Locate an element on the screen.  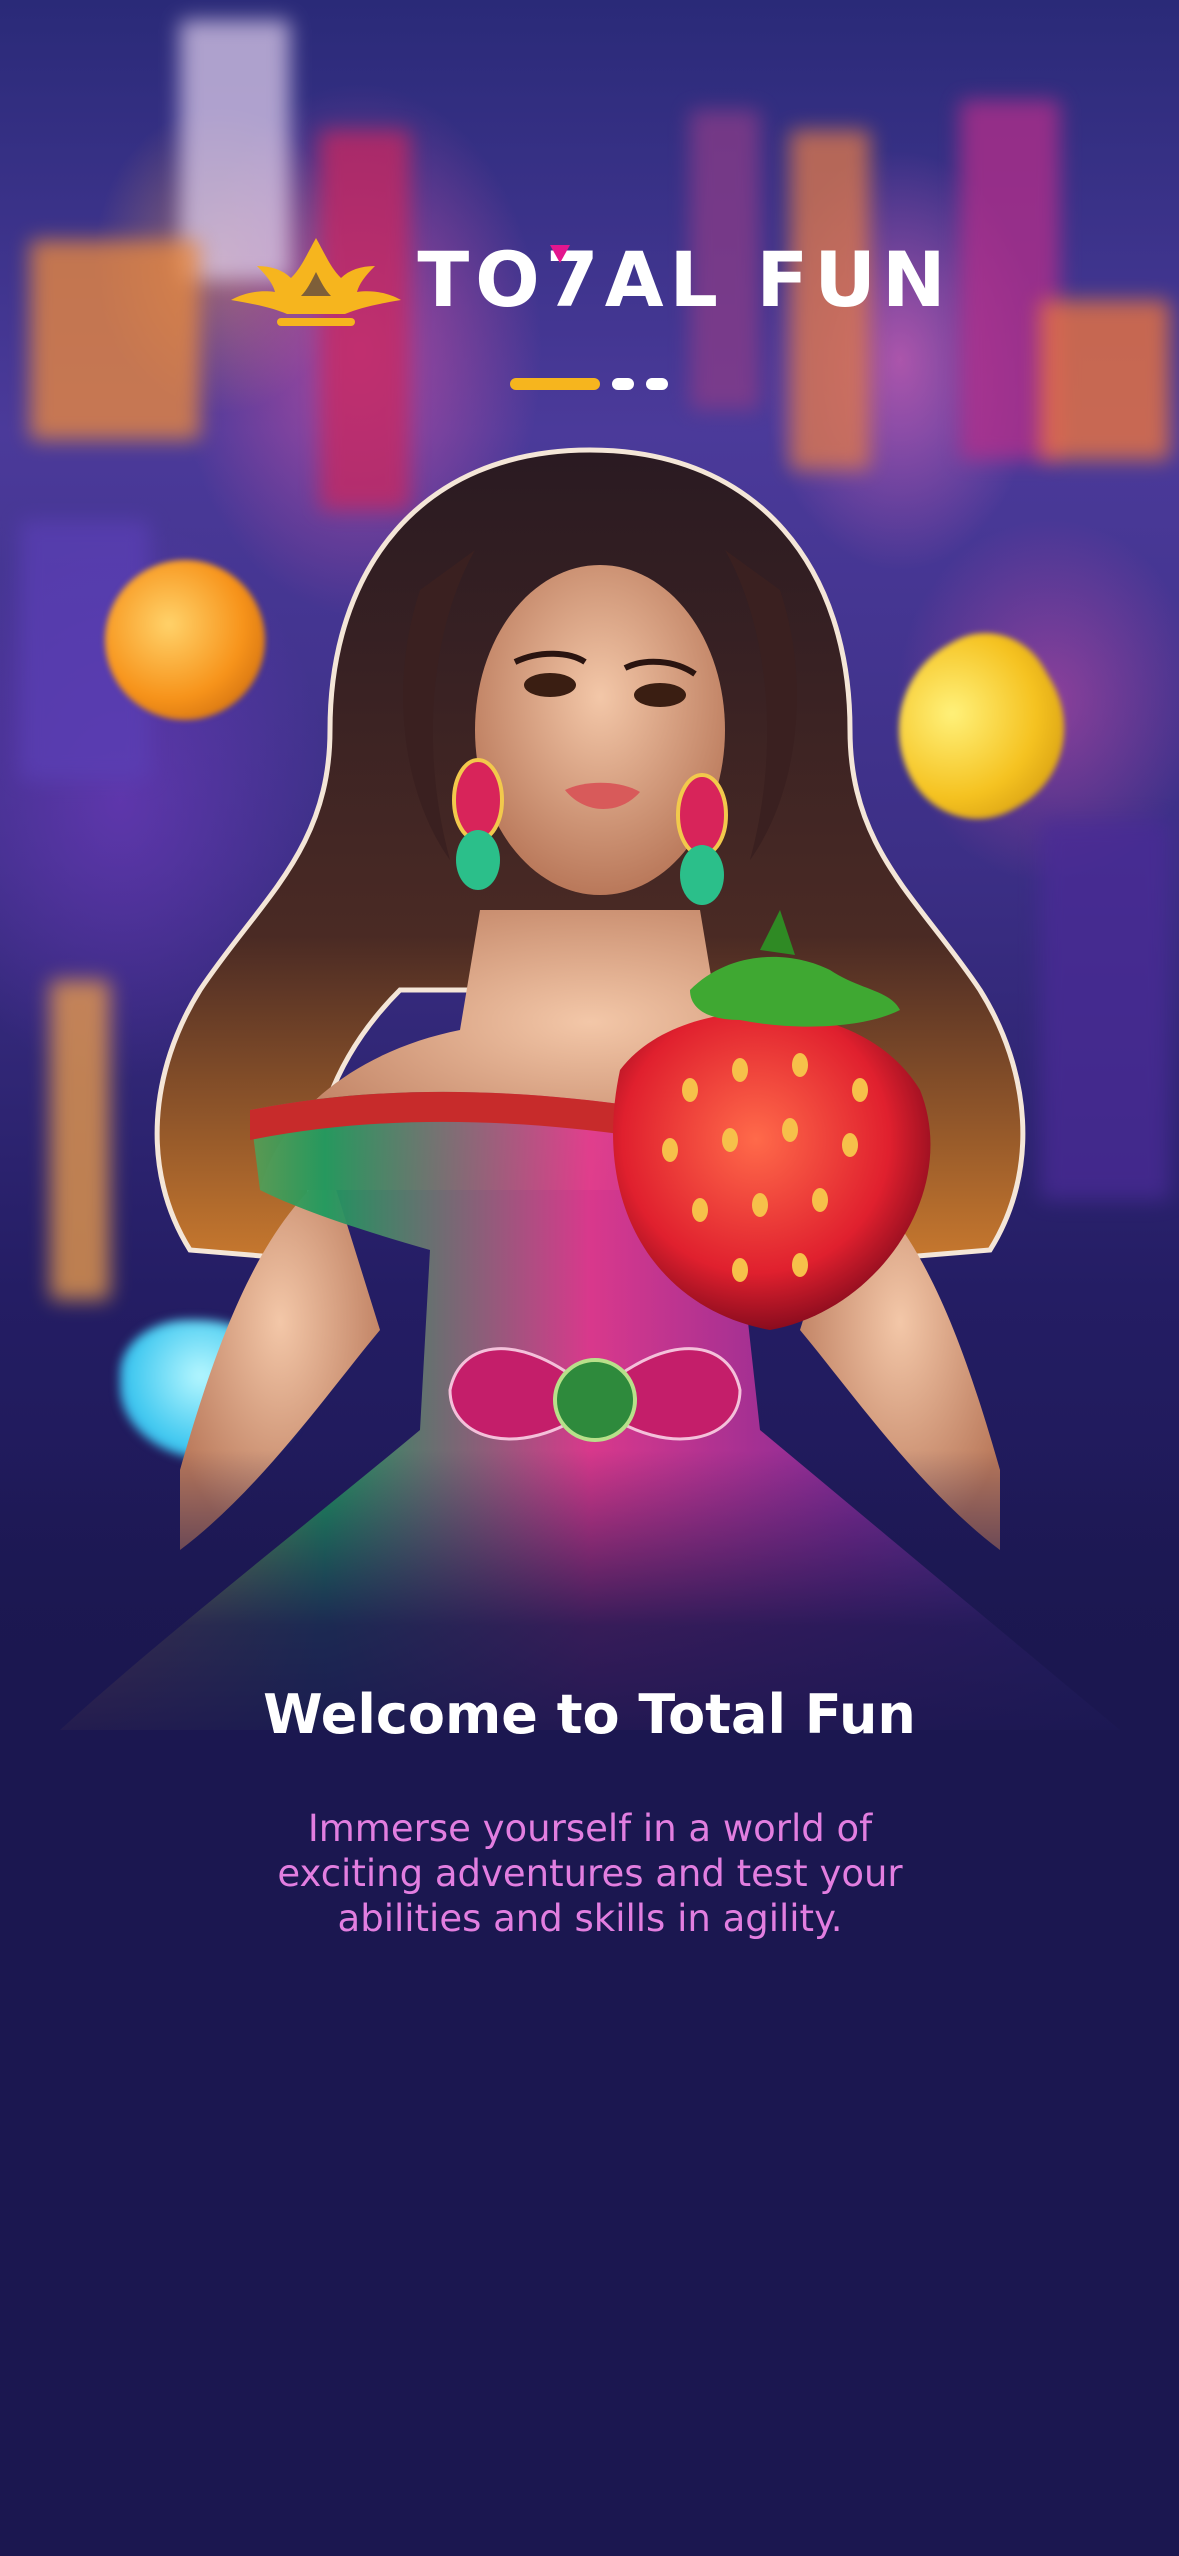
brand-accent-triangle is located at coordinates (559, 254).